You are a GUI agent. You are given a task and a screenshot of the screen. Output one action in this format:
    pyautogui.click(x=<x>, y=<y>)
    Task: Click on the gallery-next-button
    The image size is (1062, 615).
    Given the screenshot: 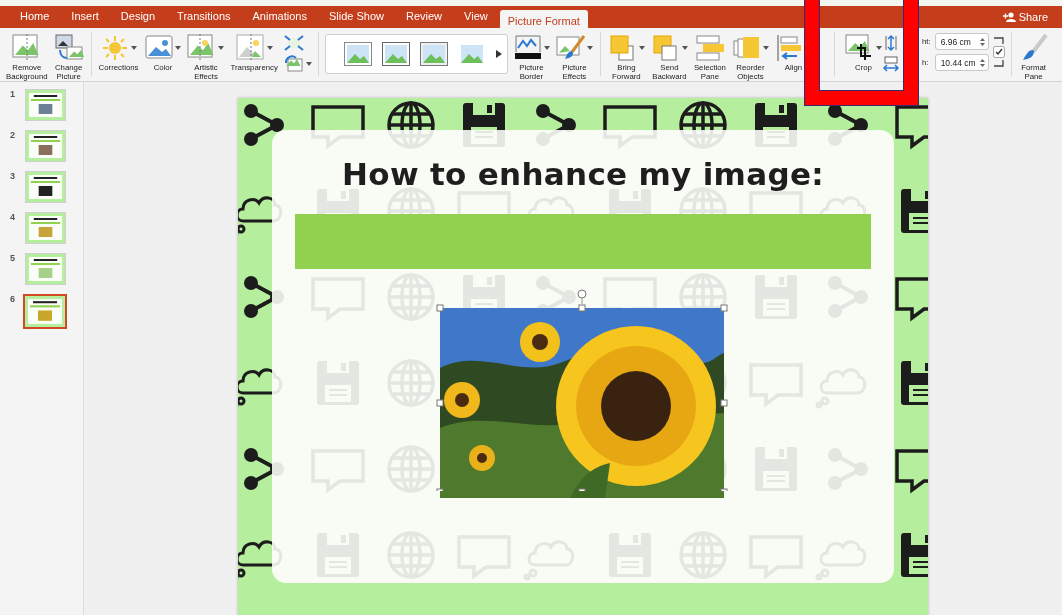 What is the action you would take?
    pyautogui.click(x=498, y=54)
    